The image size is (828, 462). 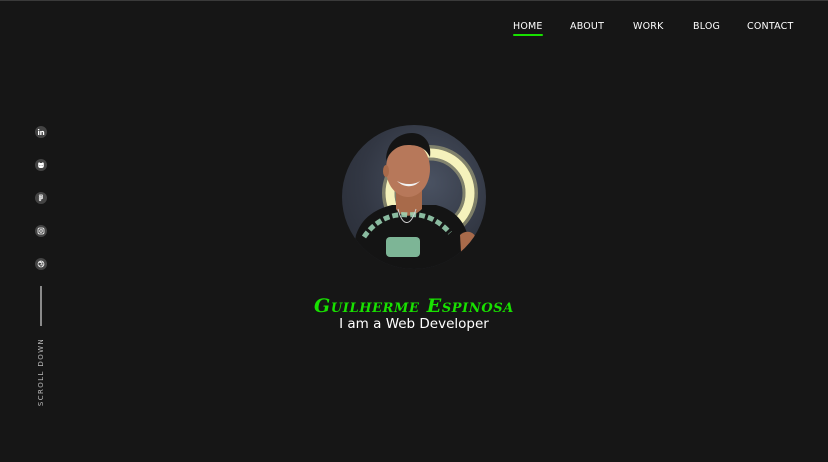 I want to click on instagram-icon, so click(x=41, y=231).